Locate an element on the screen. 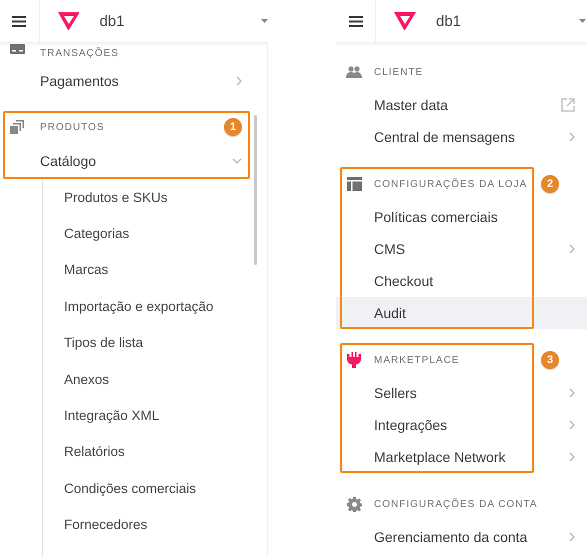 This screenshot has width=587, height=557. plug-icon is located at coordinates (354, 360).